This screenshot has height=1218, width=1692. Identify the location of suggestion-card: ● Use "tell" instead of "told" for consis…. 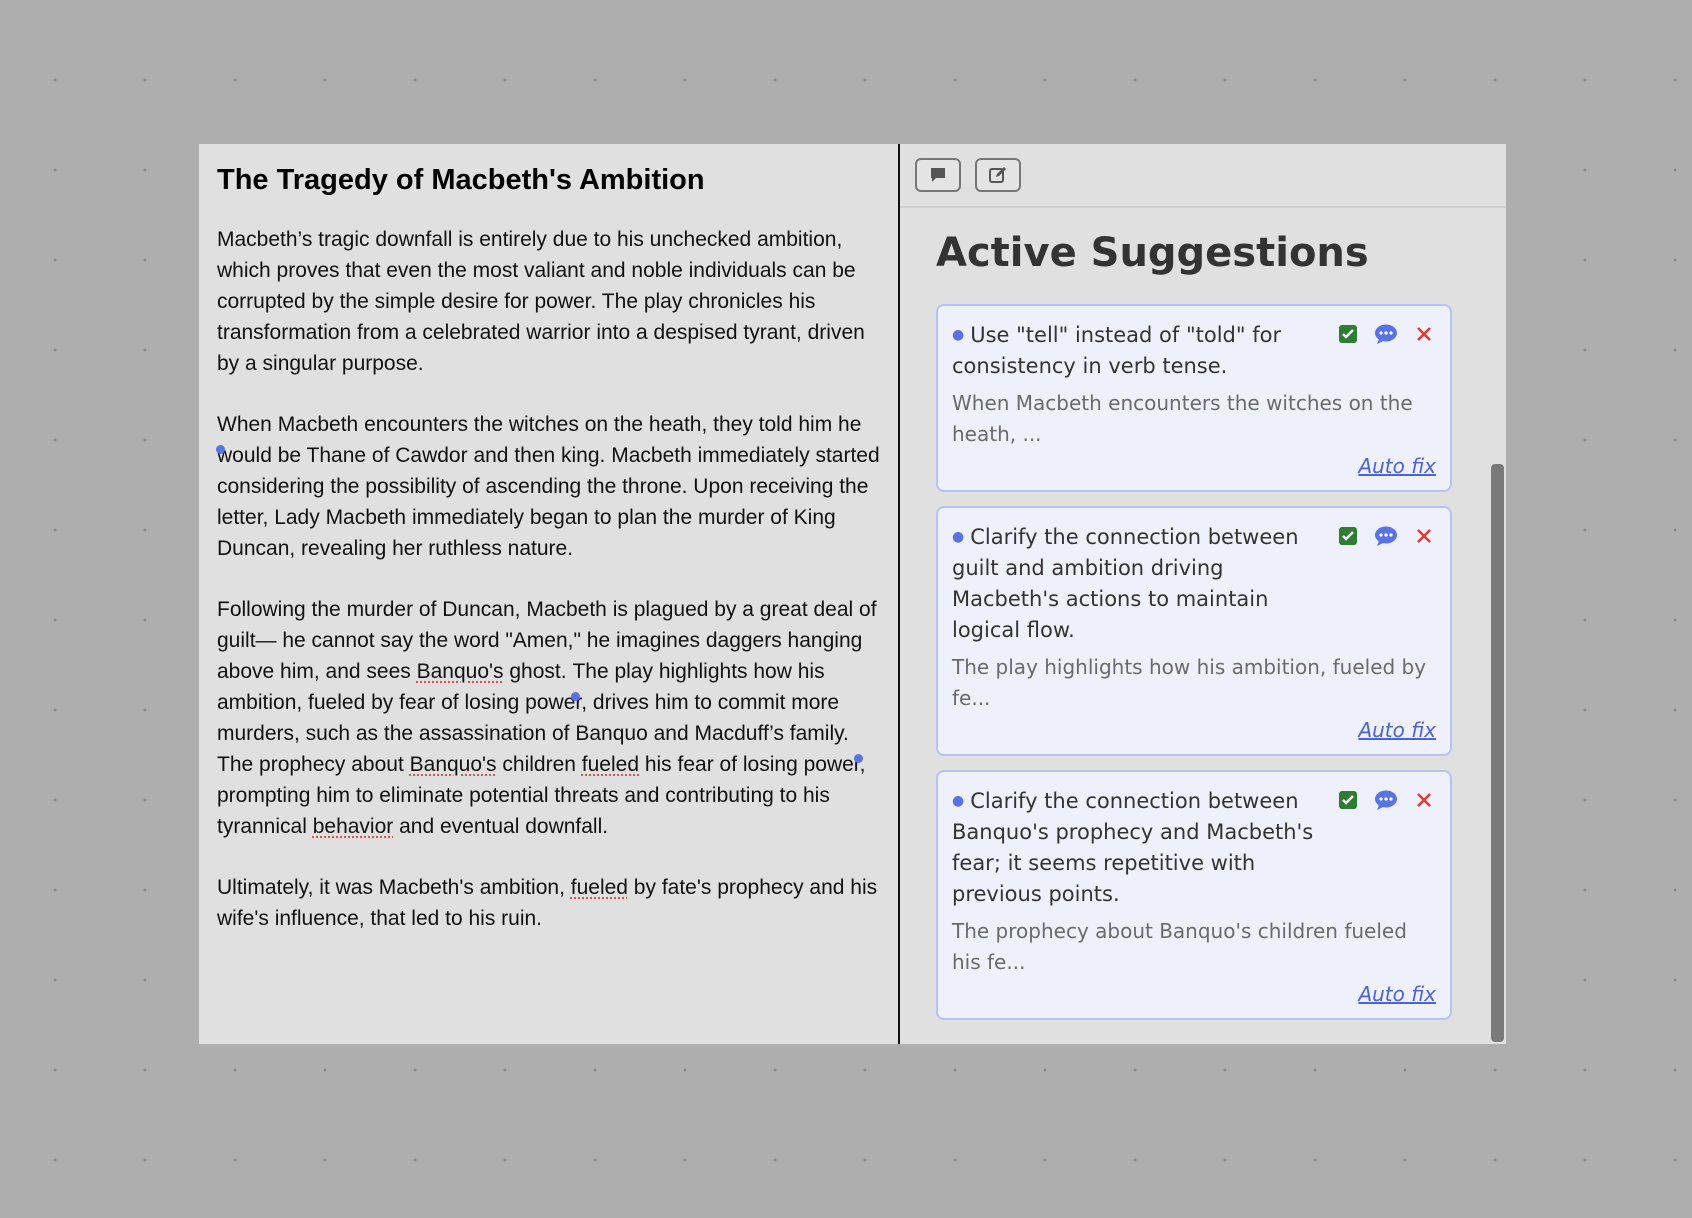
(1194, 398).